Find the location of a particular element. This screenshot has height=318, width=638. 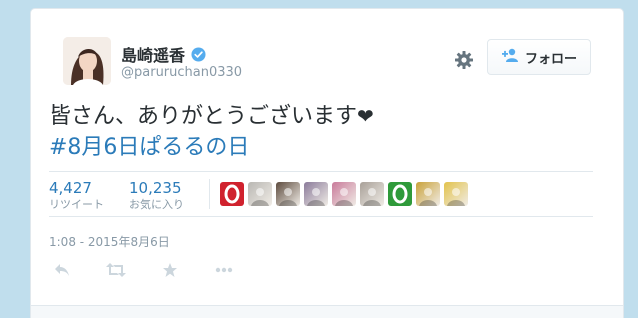

tweet-timestamp: 1:08 - 2015年8月6日 is located at coordinates (109, 241).